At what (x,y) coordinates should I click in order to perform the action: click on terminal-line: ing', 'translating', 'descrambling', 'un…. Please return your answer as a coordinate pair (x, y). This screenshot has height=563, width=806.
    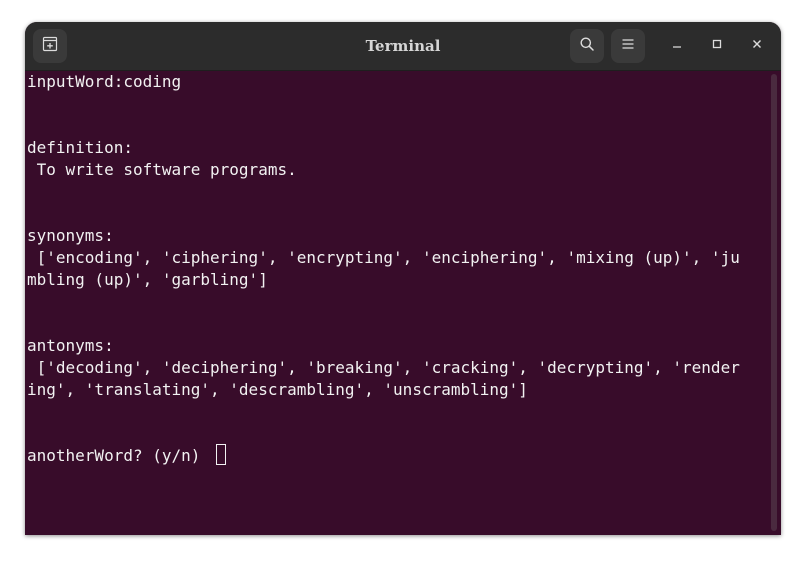
    Looking at the image, I should click on (277, 389).